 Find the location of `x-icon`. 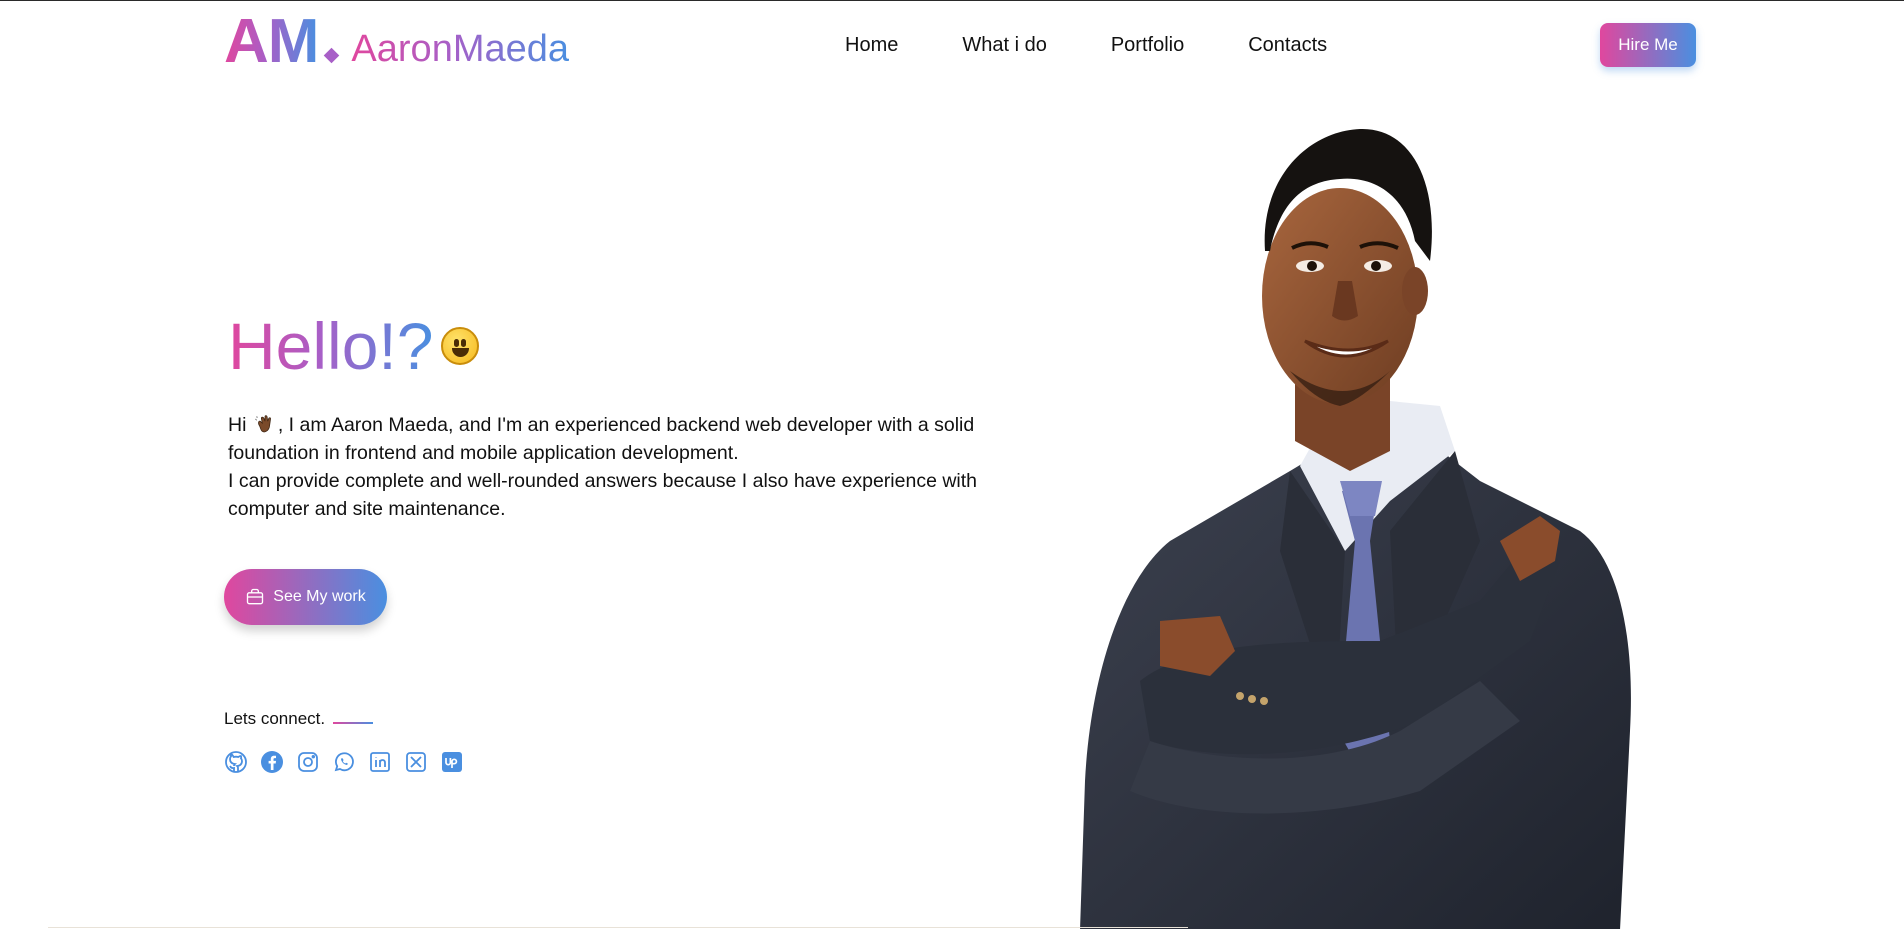

x-icon is located at coordinates (416, 762).